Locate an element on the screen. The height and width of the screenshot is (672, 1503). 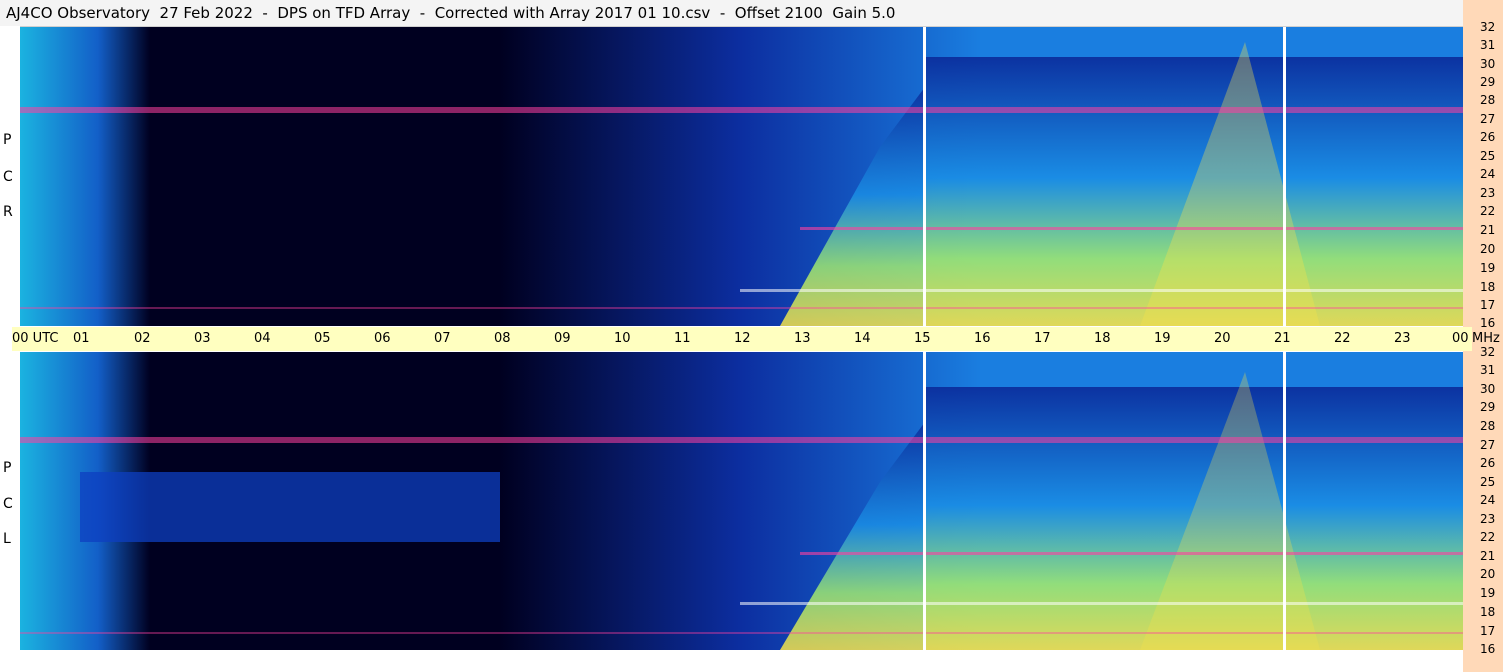
time-label-08: 08 is located at coordinates (502, 338).